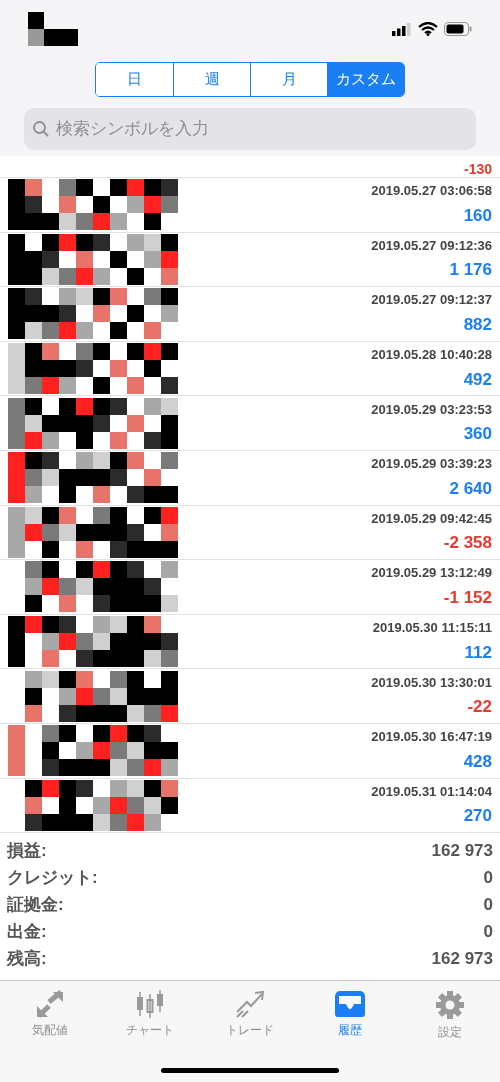 The height and width of the screenshot is (1082, 500). I want to click on signal-icon, so click(402, 29).